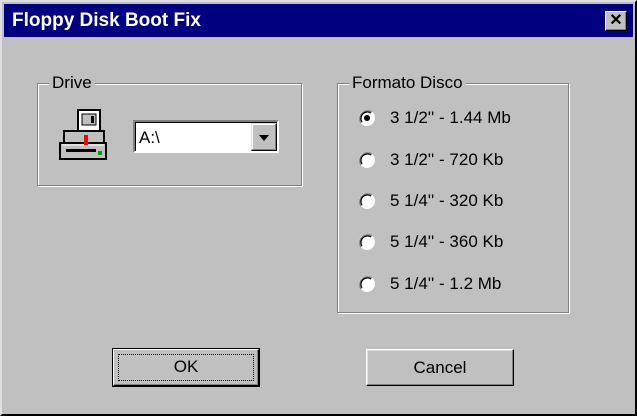 This screenshot has height=416, width=637. Describe the element at coordinates (450, 117) in the screenshot. I see `format-option-label: 3 1/2'' - 1.44 Mb` at that location.